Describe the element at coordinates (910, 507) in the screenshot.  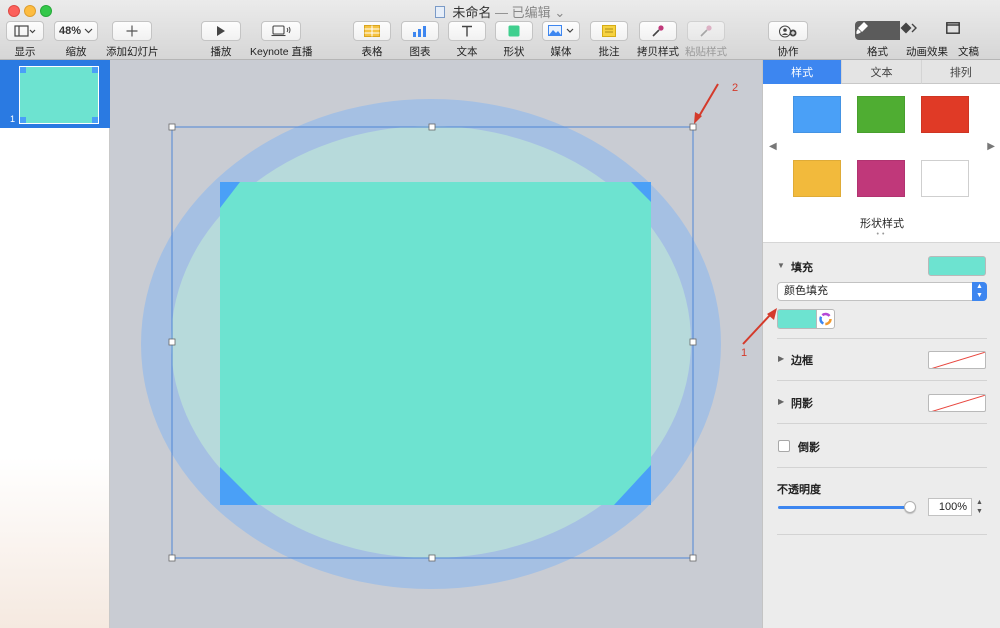
I see `opacity-slider-knob` at that location.